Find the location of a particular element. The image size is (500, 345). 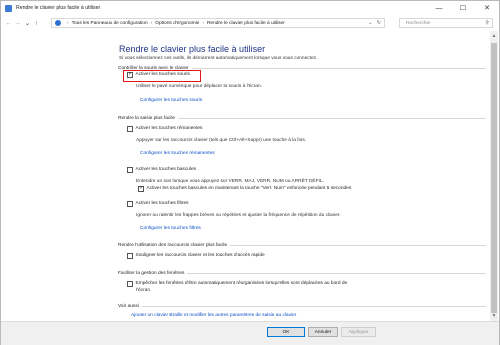

toggle-keys-label: Activer les touches bascules is located at coordinates (166, 169).